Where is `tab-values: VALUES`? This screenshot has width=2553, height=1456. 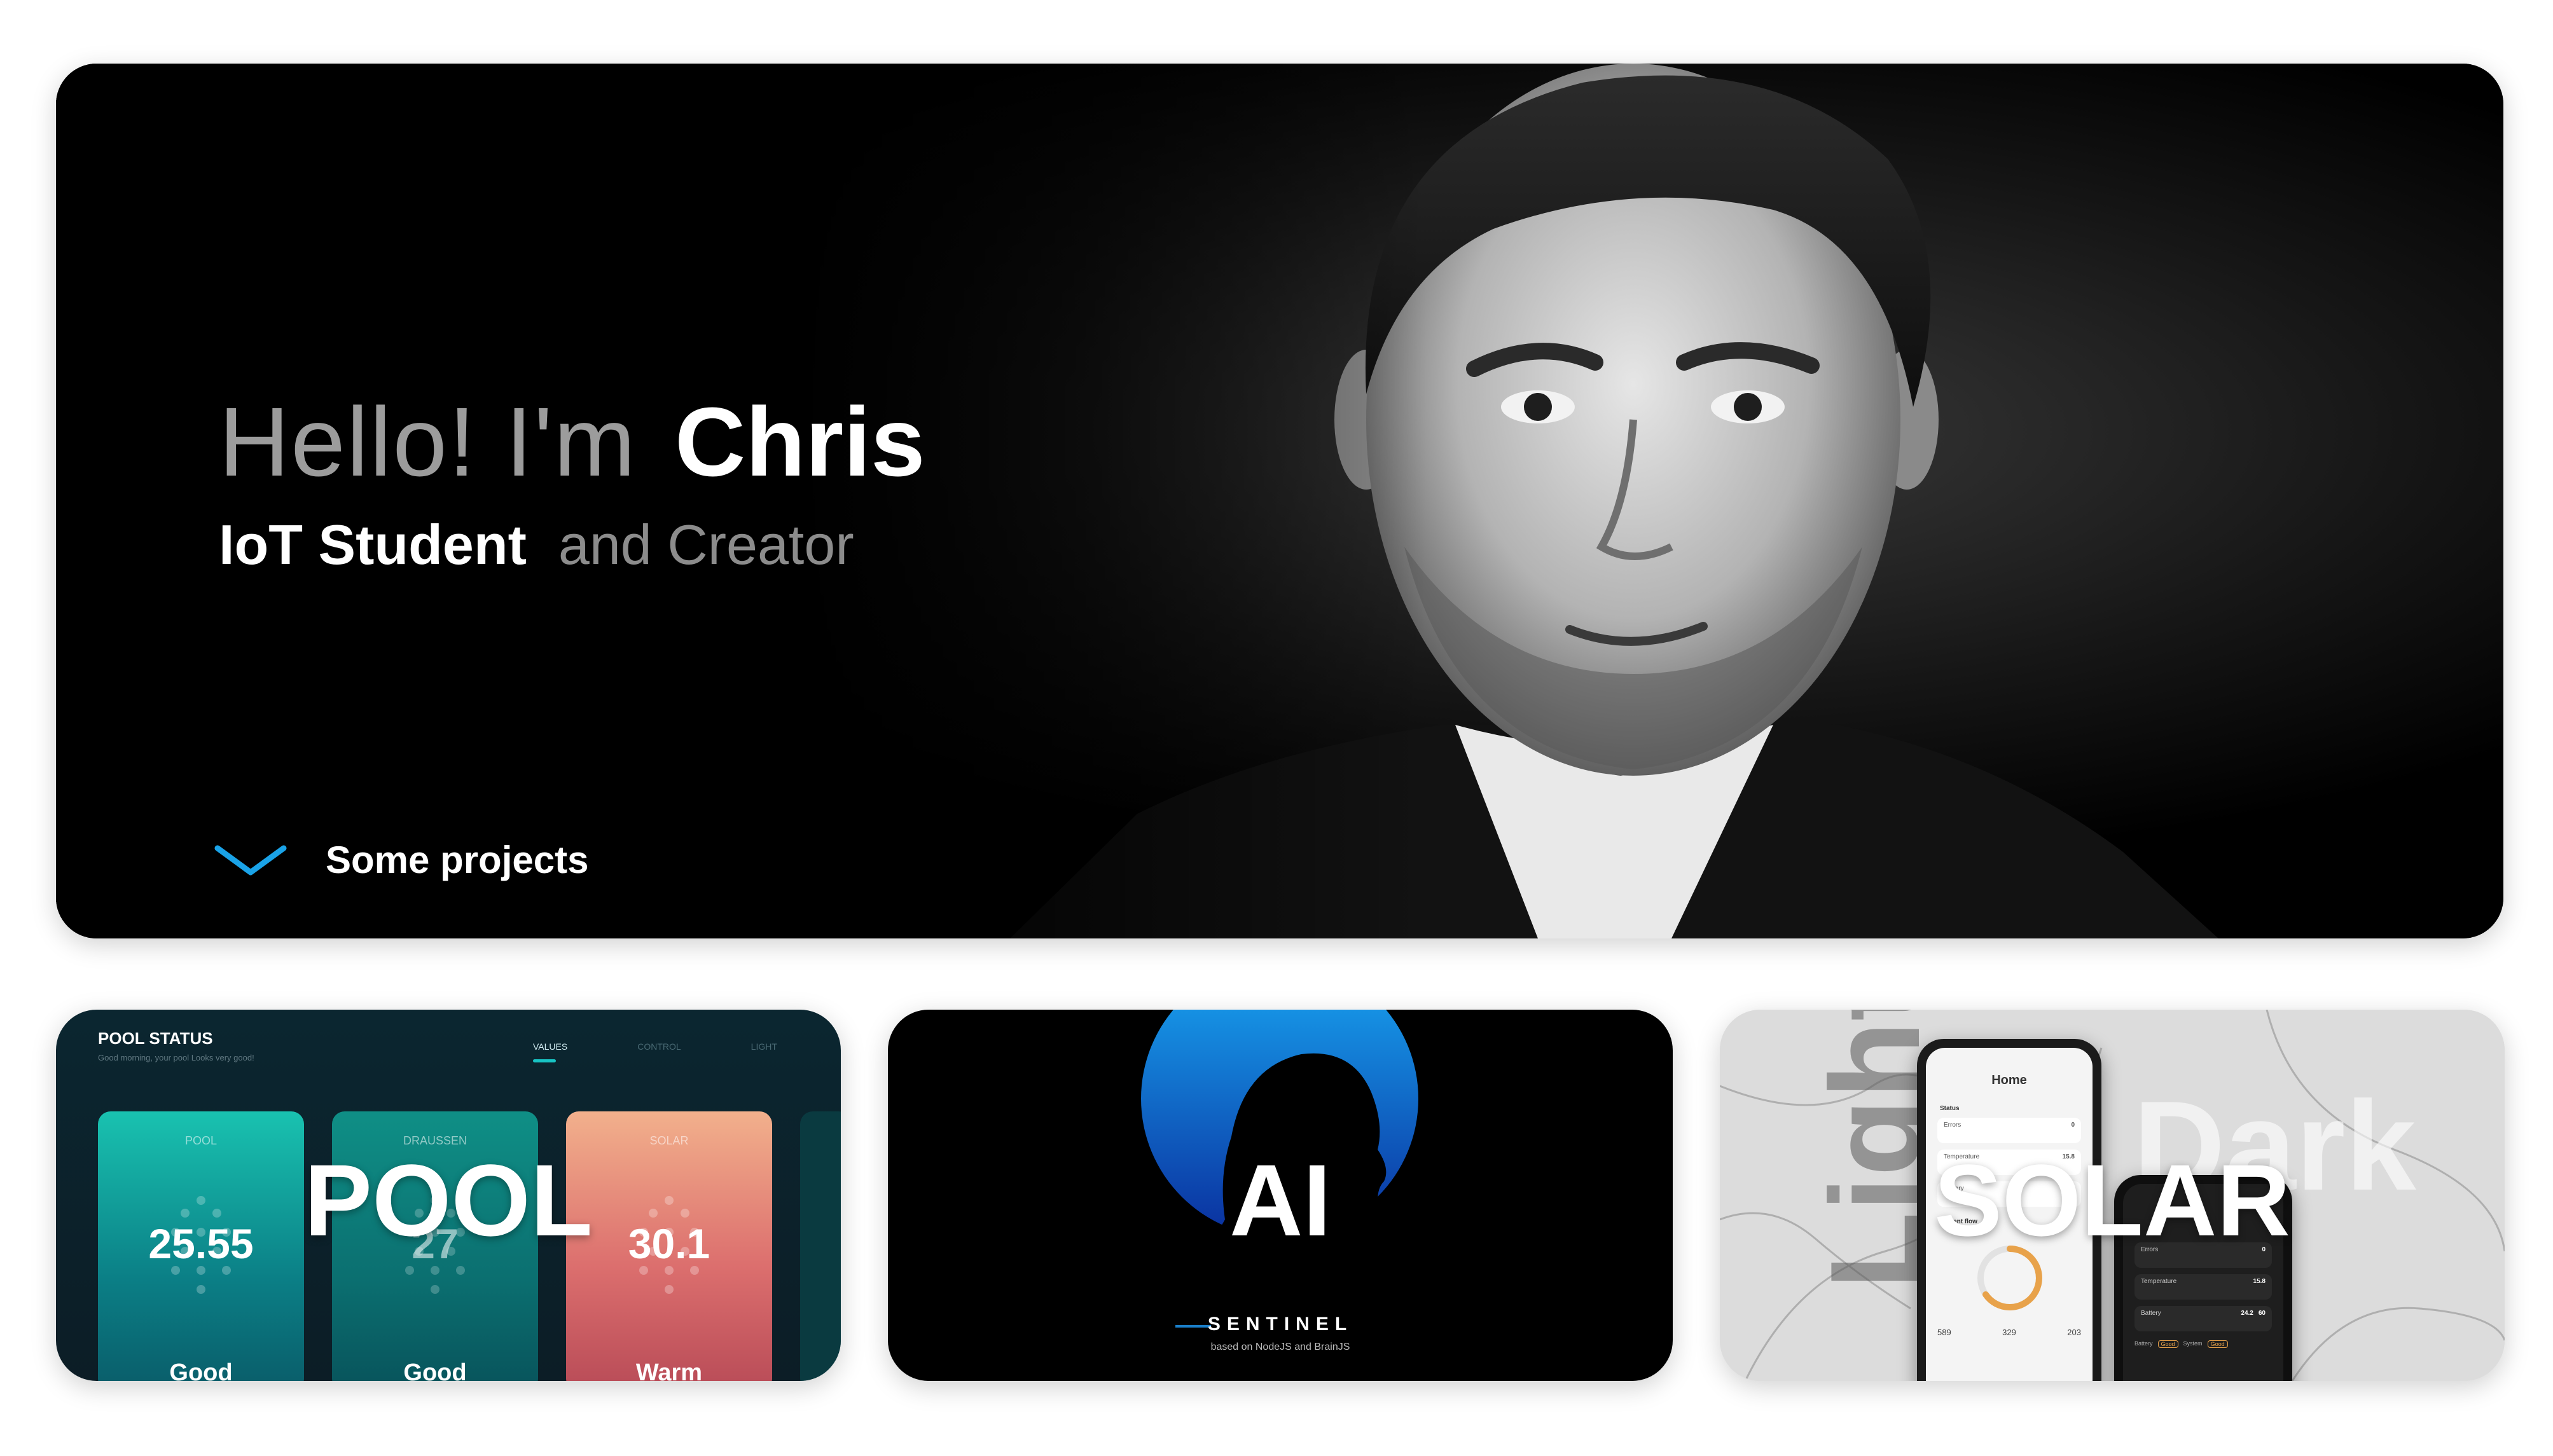 tab-values: VALUES is located at coordinates (550, 1046).